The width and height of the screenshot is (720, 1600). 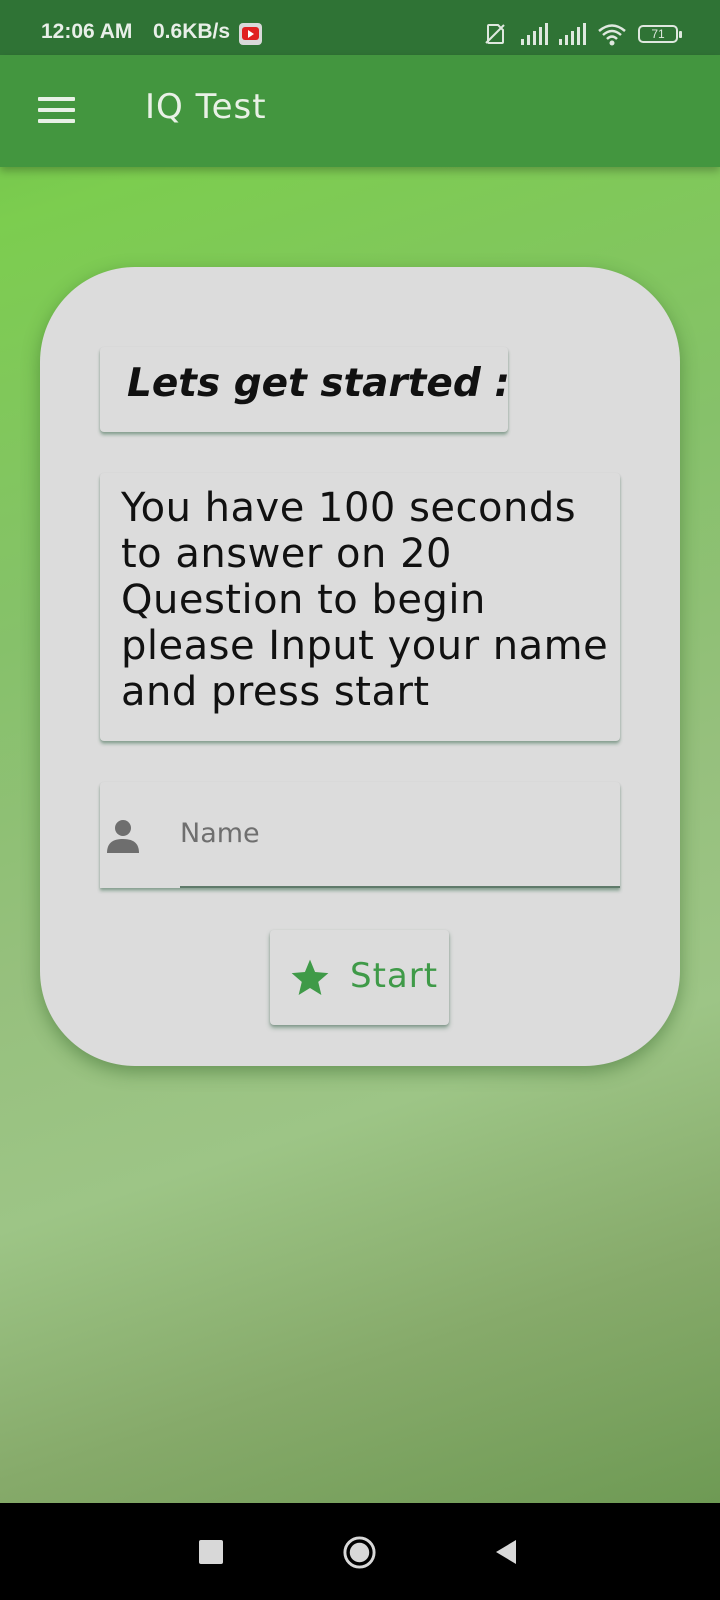 I want to click on heading-text: Lets get started :, so click(x=318, y=383).